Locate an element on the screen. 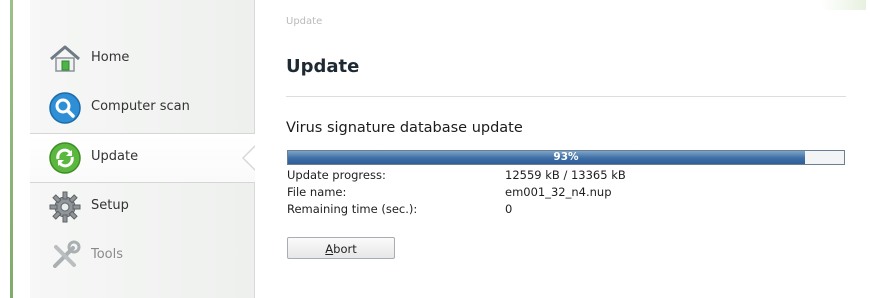 The height and width of the screenshot is (298, 870). window-accent-strip is located at coordinates (11, 149).